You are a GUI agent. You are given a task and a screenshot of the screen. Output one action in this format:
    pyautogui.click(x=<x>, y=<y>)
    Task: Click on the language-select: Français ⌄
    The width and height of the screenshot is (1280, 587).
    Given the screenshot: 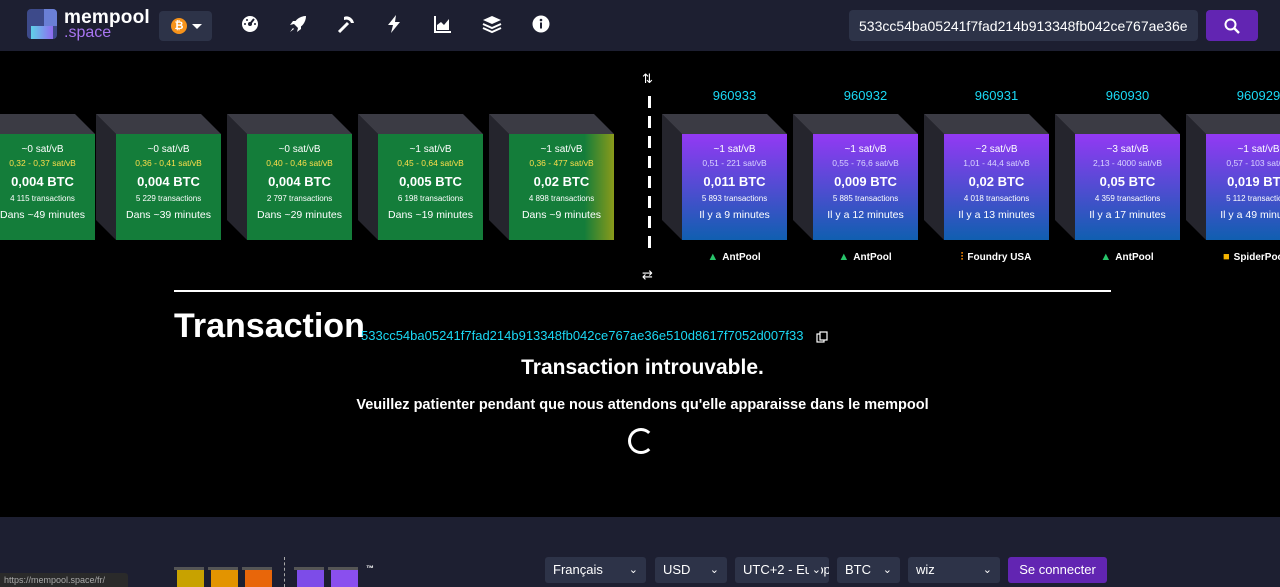 What is the action you would take?
    pyautogui.click(x=595, y=570)
    